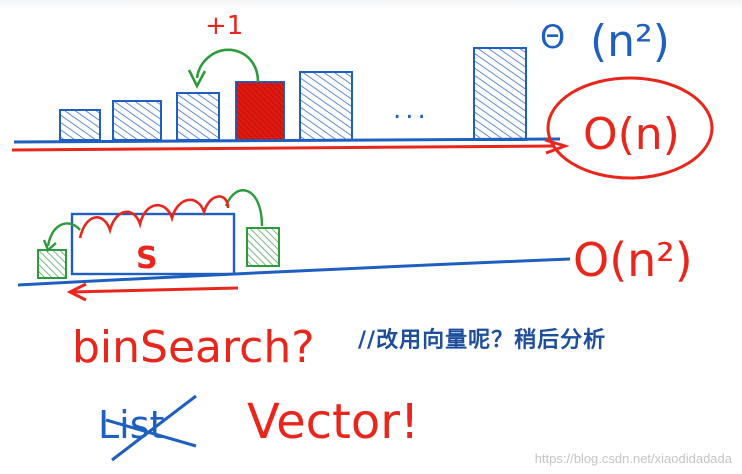 The width and height of the screenshot is (742, 474). What do you see at coordinates (630, 41) in the screenshot?
I see `theta-complexity: (n²)` at bounding box center [630, 41].